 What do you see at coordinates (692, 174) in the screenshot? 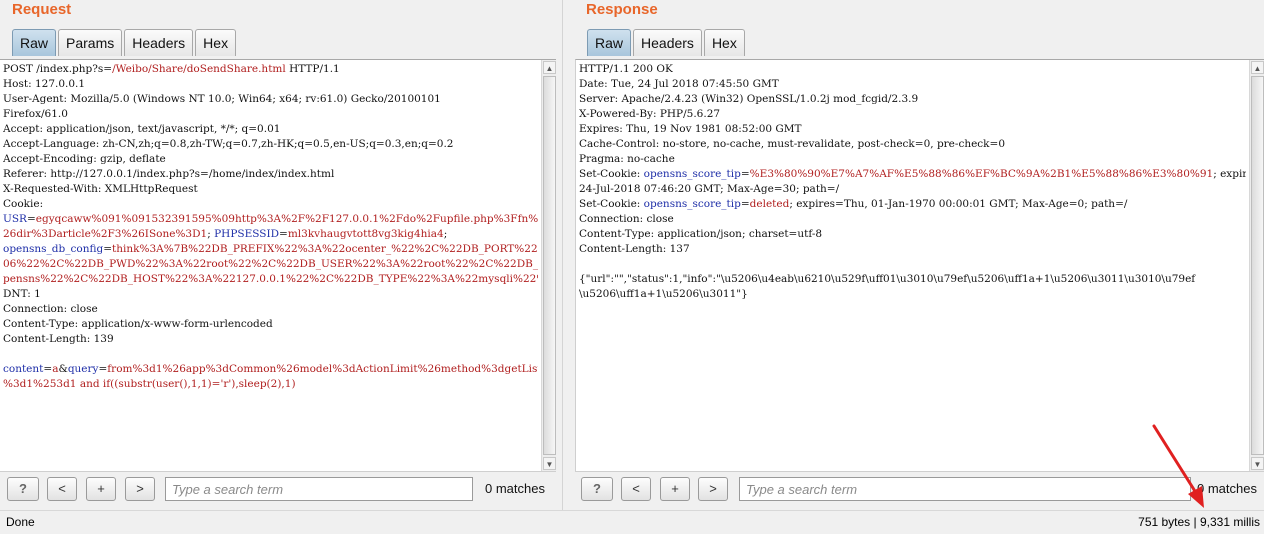
I see `param-name: opensns_score_tip` at bounding box center [692, 174].